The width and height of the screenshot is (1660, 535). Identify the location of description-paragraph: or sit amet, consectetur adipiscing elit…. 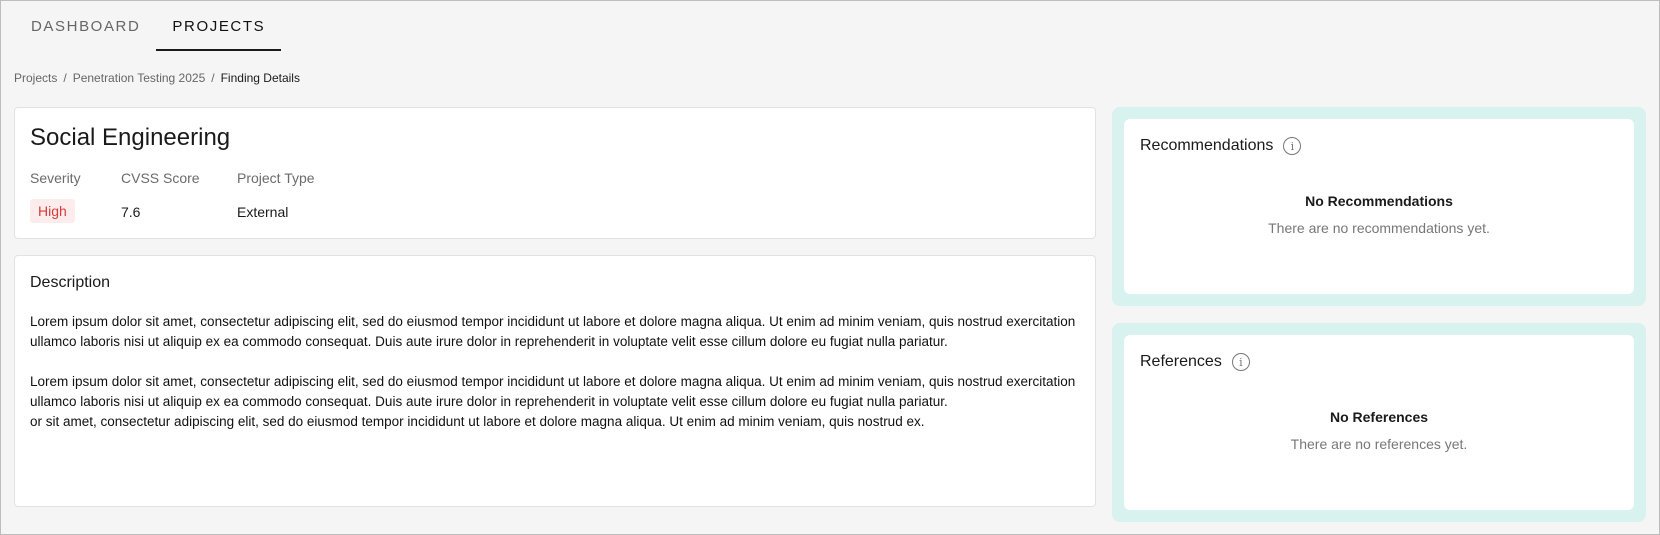
(477, 421).